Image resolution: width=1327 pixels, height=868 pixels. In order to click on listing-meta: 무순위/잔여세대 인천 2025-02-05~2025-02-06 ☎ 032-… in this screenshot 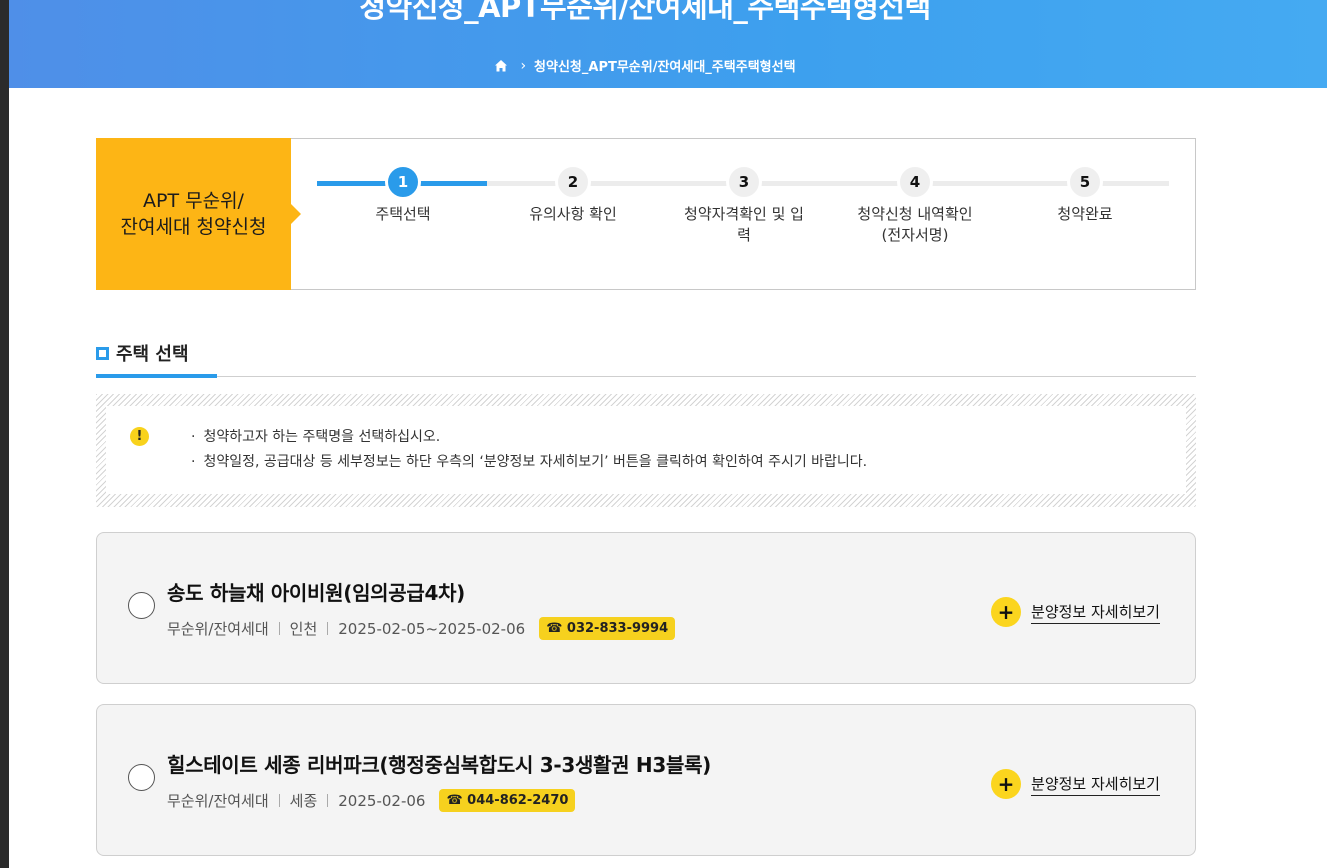, I will do `click(421, 628)`.